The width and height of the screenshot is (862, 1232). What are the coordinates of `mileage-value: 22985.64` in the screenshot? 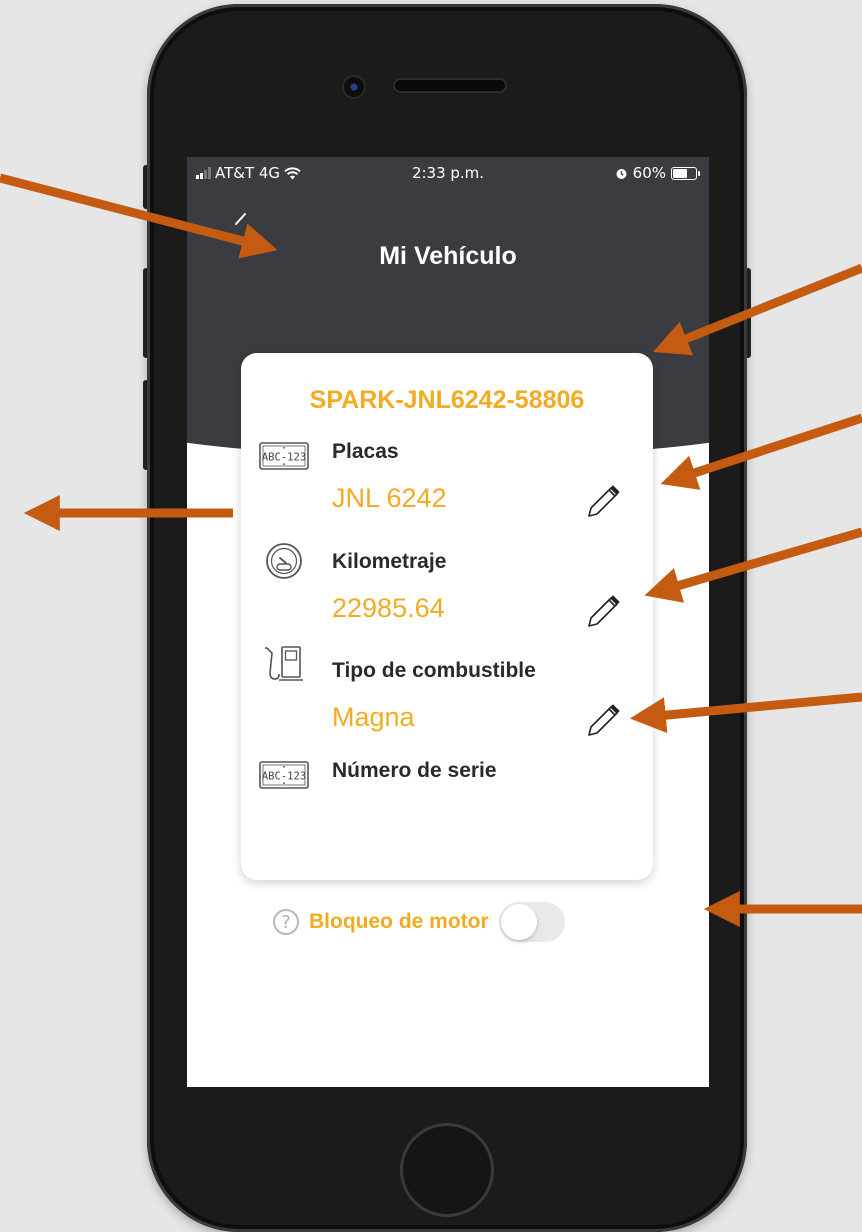 It's located at (388, 608).